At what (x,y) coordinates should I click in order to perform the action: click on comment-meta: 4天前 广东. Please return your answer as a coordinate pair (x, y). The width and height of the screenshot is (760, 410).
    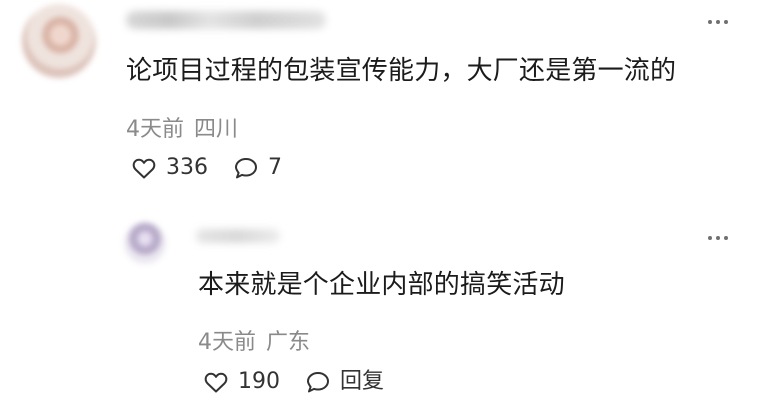
    Looking at the image, I should click on (254, 340).